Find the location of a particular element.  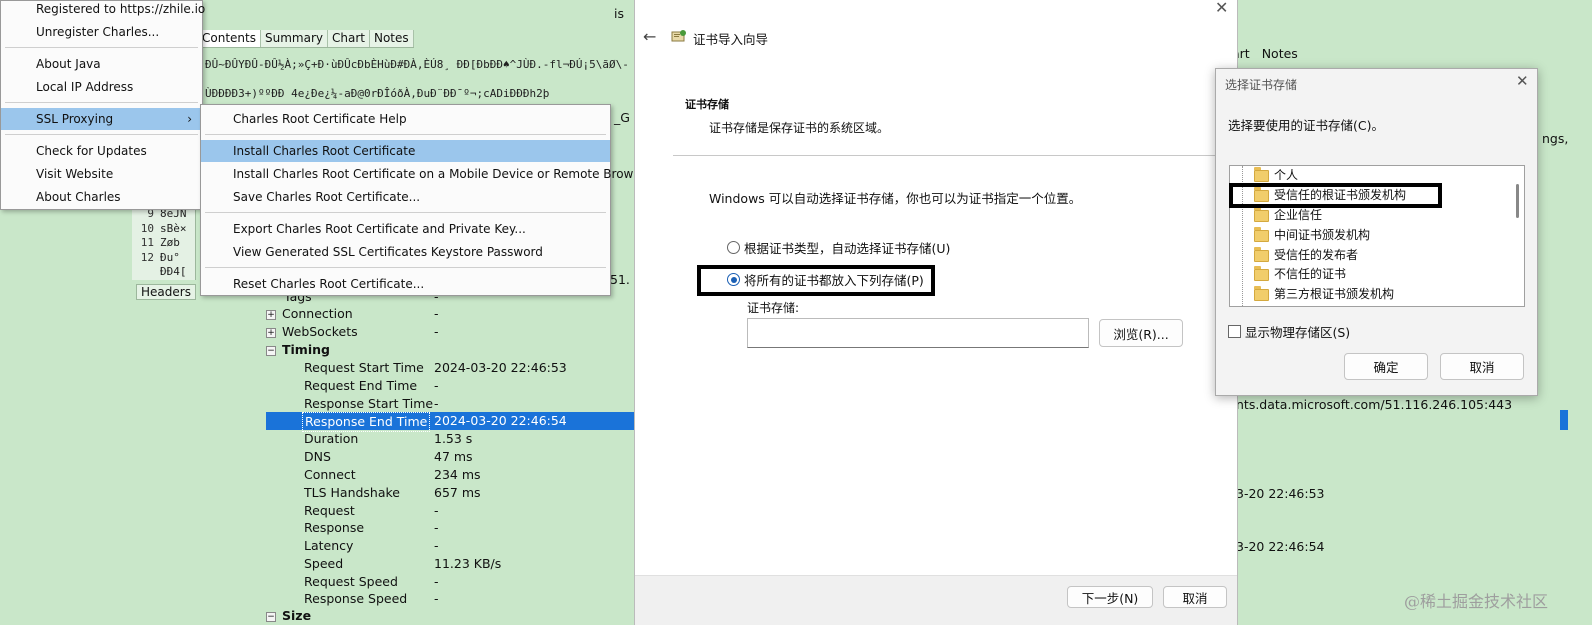

wizard-footer: 下一步(N) 取消 is located at coordinates (936, 600).